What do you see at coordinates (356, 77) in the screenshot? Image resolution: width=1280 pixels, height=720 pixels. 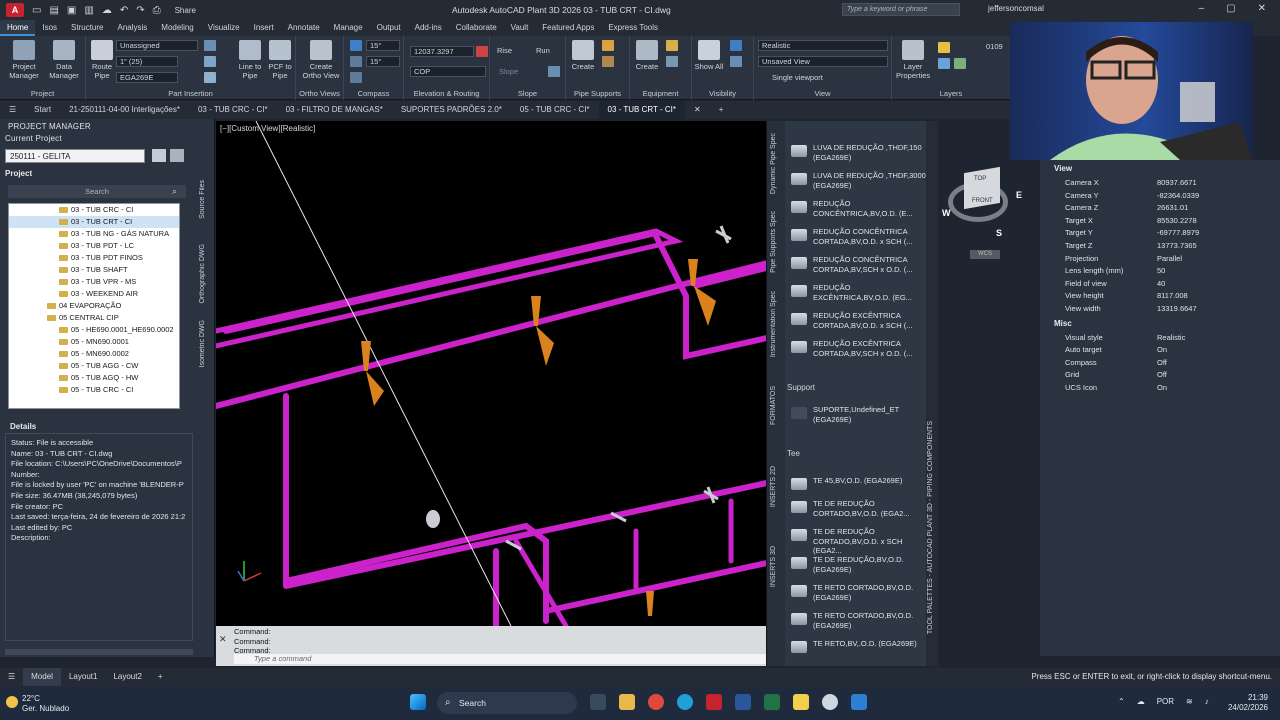 I see `grid-icon` at bounding box center [356, 77].